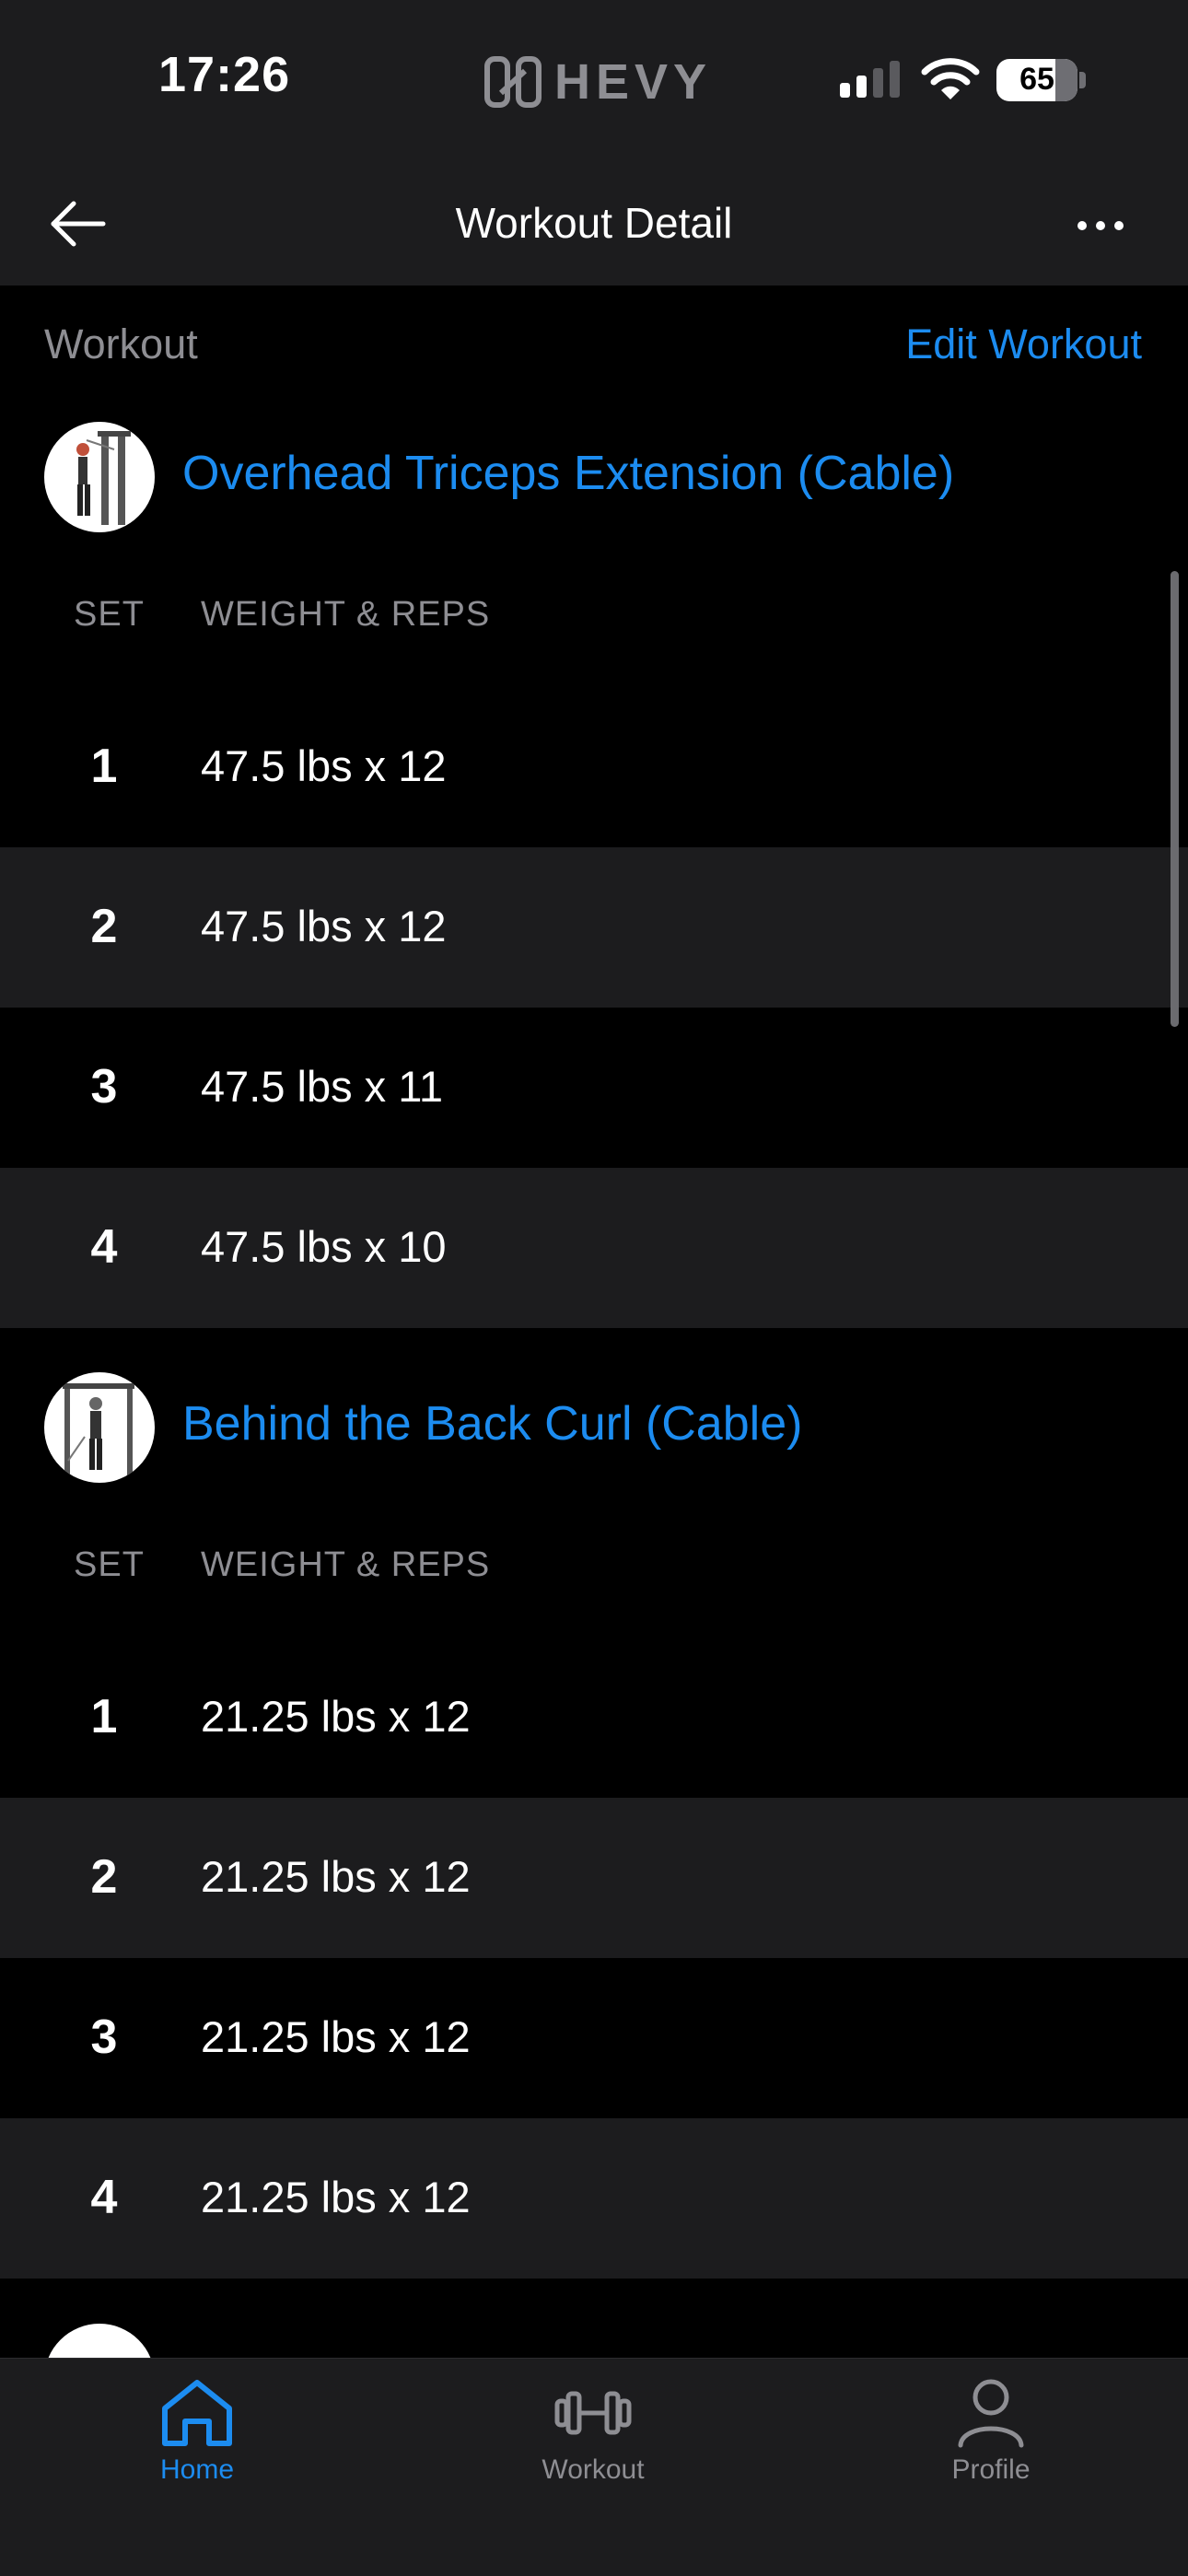  I want to click on set-row: 1 47.5 lbs x 12, so click(594, 767).